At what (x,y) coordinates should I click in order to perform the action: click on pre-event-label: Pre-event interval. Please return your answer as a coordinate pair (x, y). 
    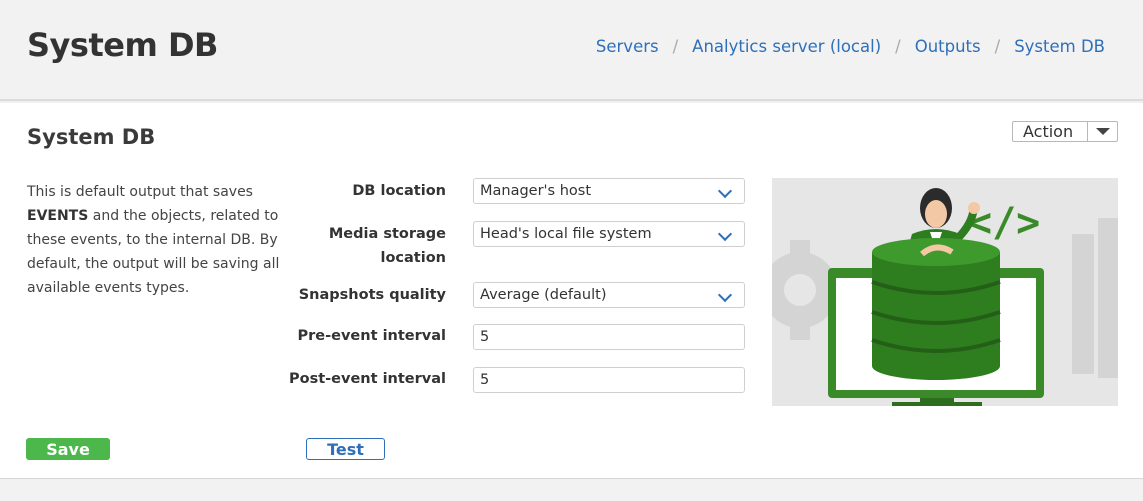
    Looking at the image, I should click on (371, 336).